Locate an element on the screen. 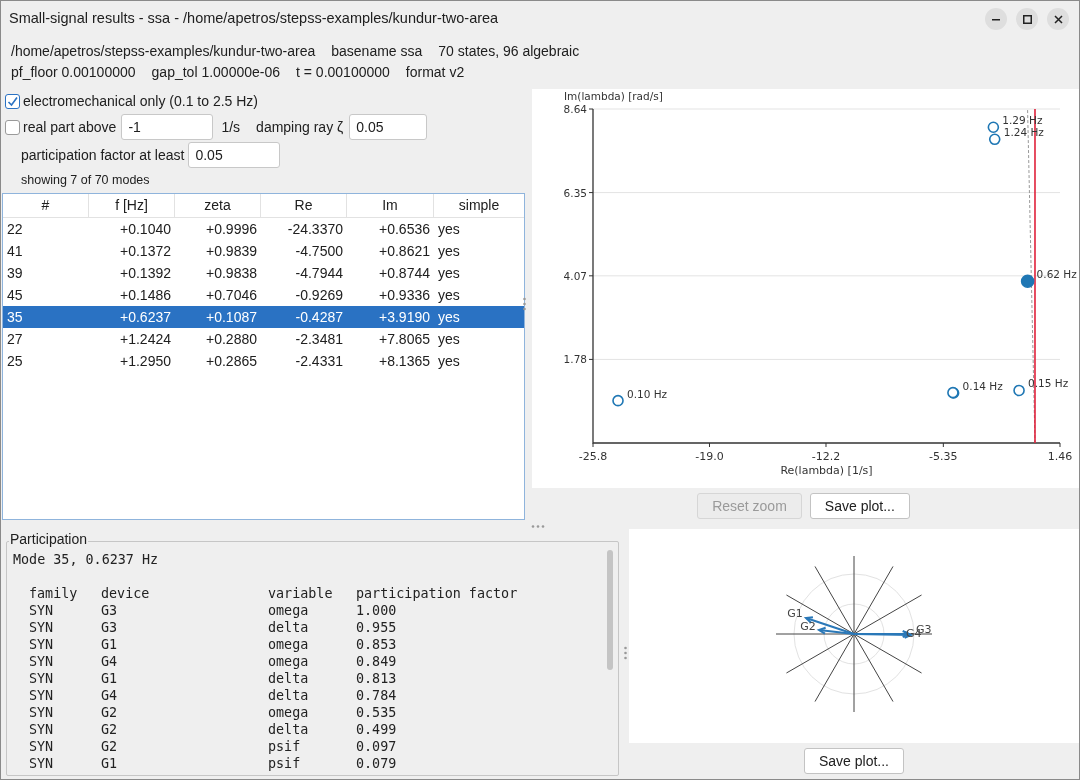 This screenshot has width=1080, height=780. column-header: participation factor is located at coordinates (437, 593).